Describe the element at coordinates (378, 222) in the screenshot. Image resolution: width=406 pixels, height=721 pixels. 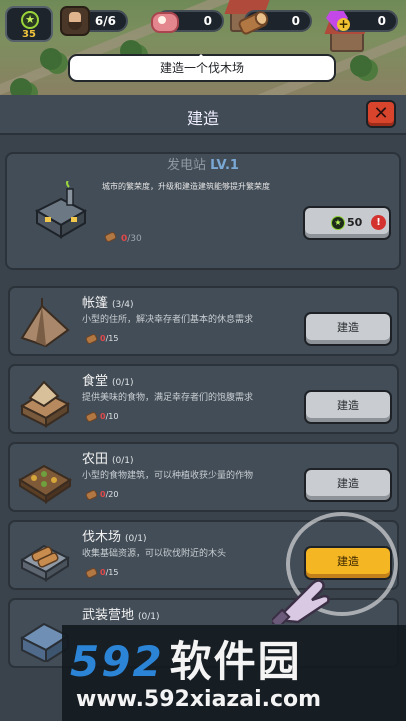
I see `warning-icon: !` at that location.